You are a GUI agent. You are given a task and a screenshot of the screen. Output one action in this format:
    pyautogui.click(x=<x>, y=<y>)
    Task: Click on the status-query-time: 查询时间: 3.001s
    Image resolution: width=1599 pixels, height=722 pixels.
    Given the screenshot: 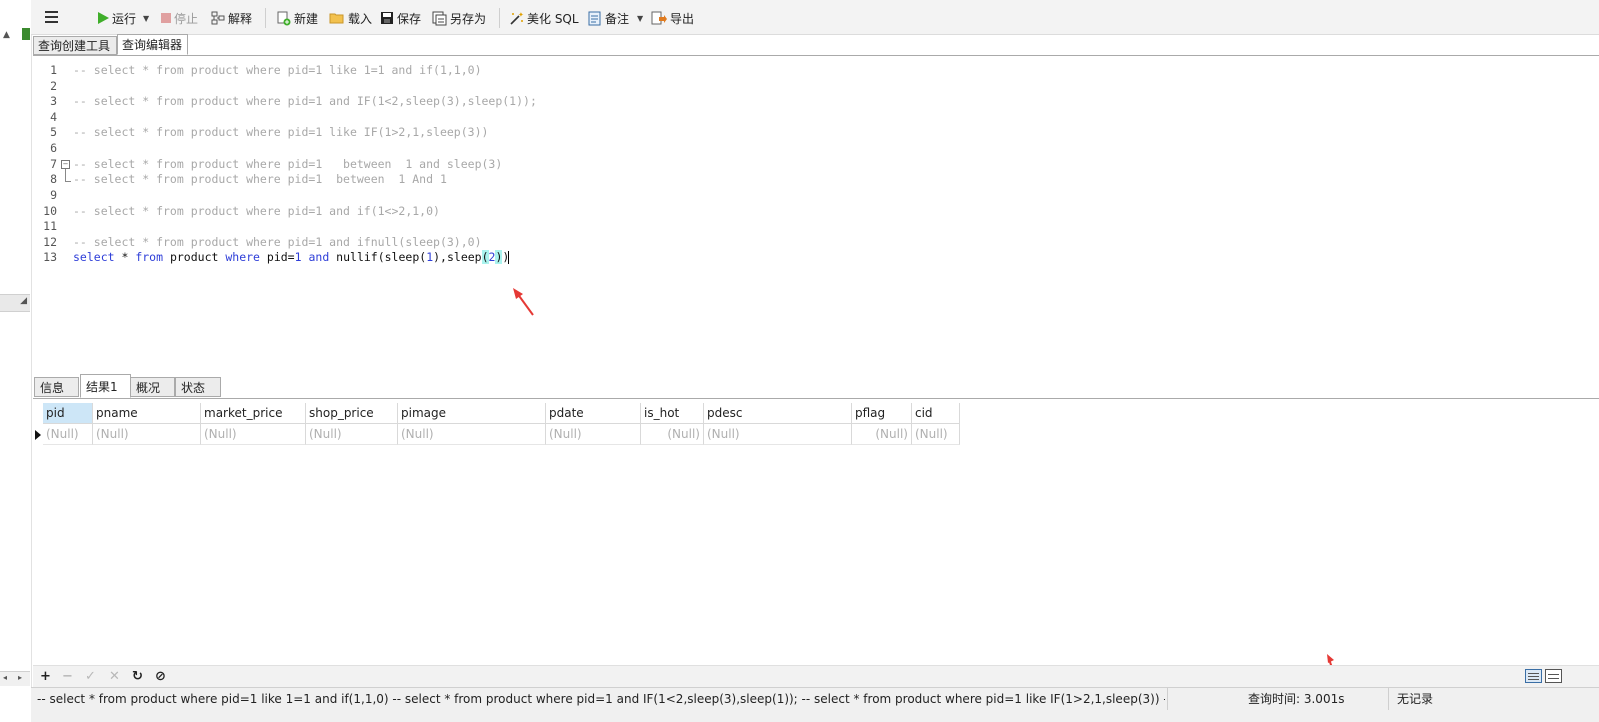 What is the action you would take?
    pyautogui.click(x=1296, y=699)
    